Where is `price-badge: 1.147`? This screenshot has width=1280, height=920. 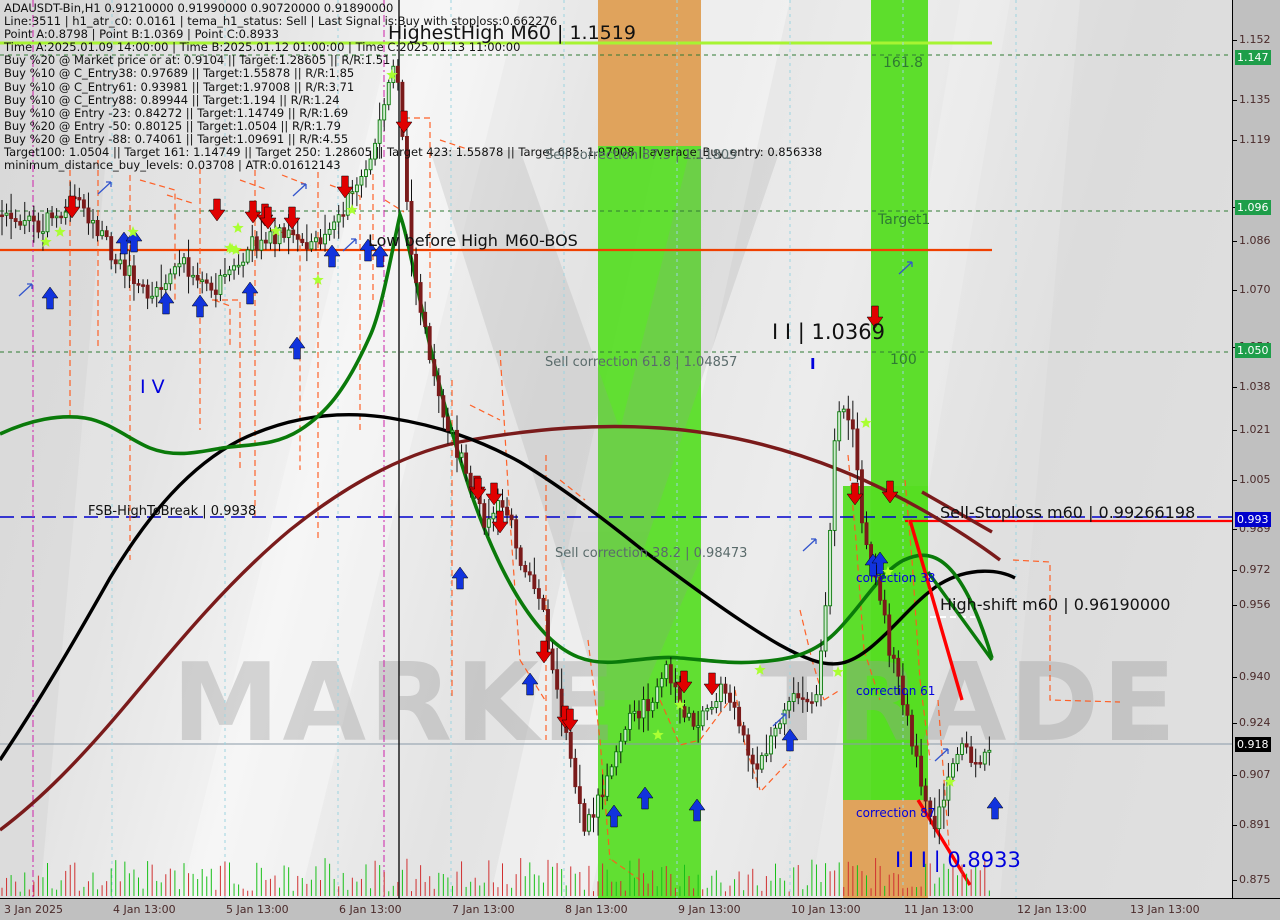
price-badge: 1.147 is located at coordinates (1253, 57).